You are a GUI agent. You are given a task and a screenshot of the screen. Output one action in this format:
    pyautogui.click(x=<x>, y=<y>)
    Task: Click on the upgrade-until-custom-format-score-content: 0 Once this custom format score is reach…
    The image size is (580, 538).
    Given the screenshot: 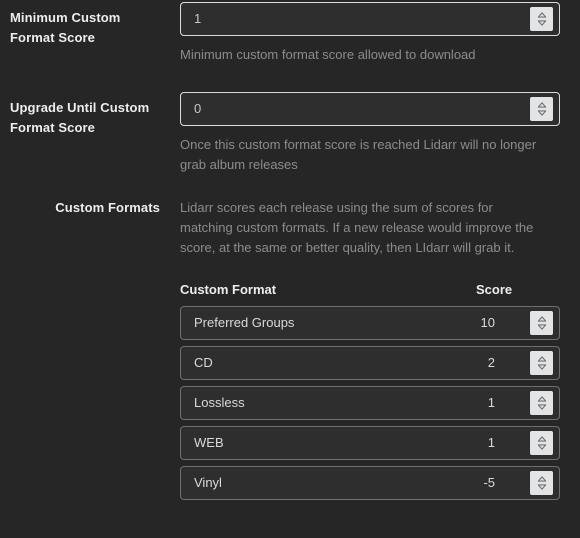 What is the action you would take?
    pyautogui.click(x=370, y=133)
    